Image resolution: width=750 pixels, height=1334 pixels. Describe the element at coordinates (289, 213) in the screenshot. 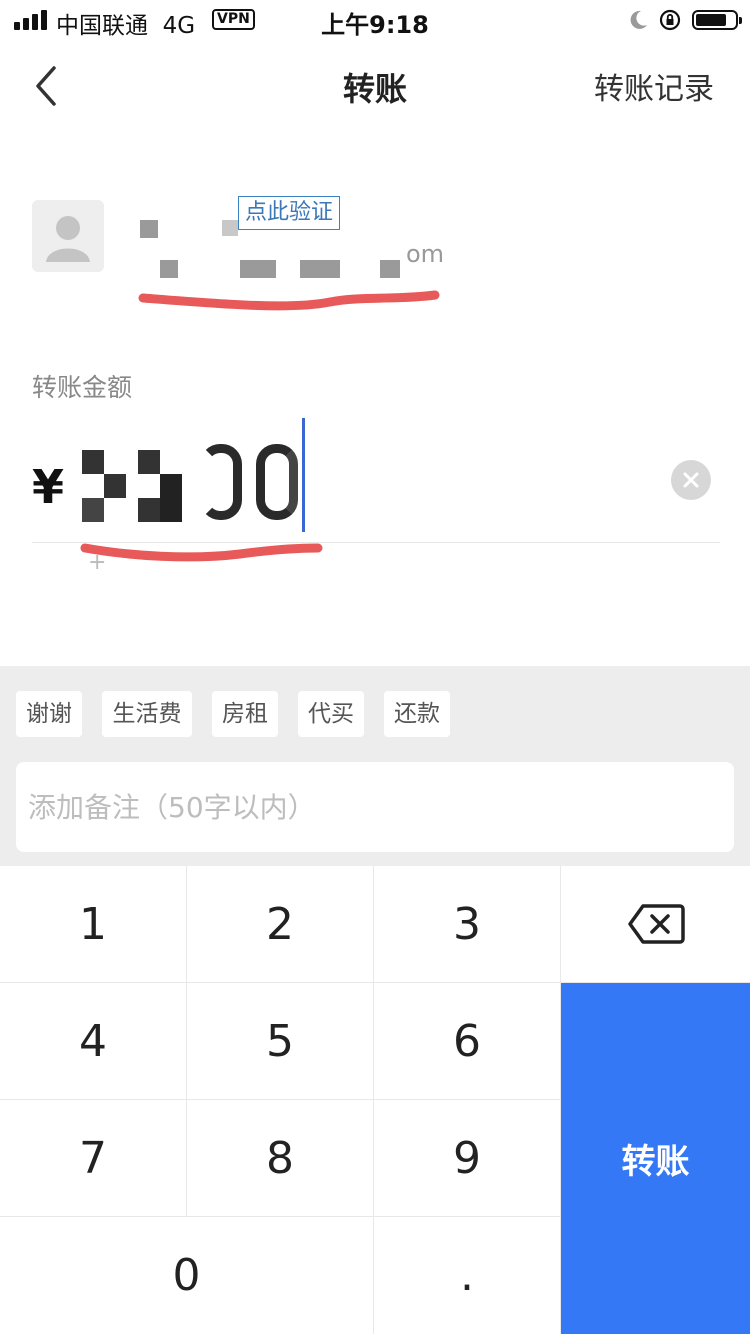

I see `verify-link: 点此验证` at that location.